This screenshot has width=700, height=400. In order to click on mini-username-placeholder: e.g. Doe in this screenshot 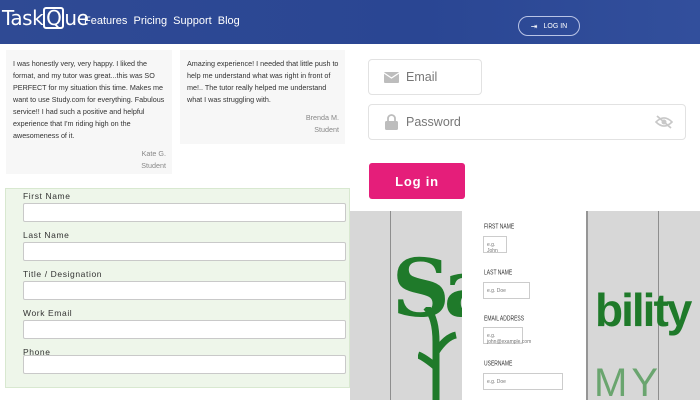, I will do `click(496, 382)`.